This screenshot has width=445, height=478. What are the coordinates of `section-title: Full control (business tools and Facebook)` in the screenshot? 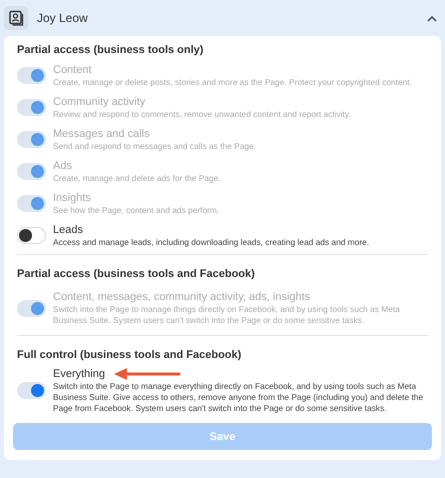 It's located at (129, 355).